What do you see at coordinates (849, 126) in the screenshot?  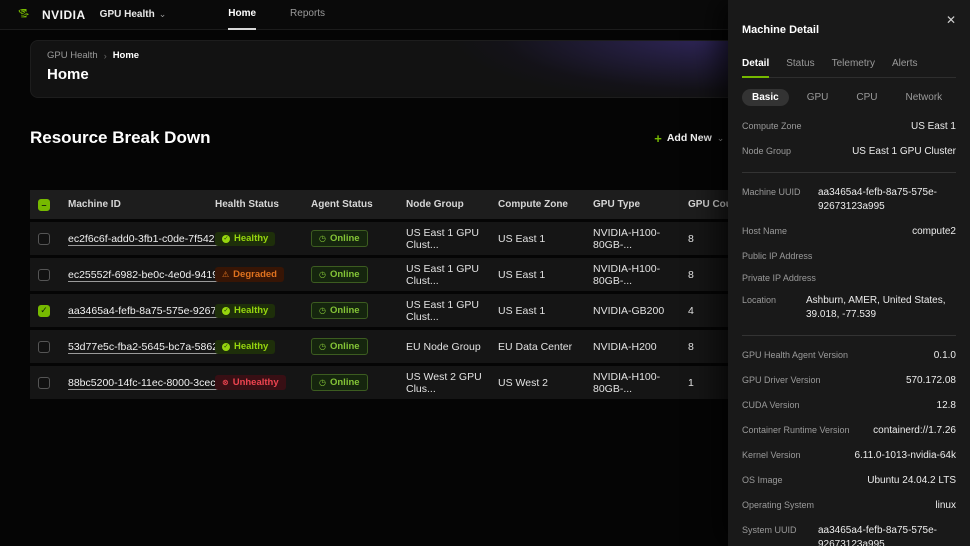 I see `field-compute-zone: Compute Zone US East 1` at bounding box center [849, 126].